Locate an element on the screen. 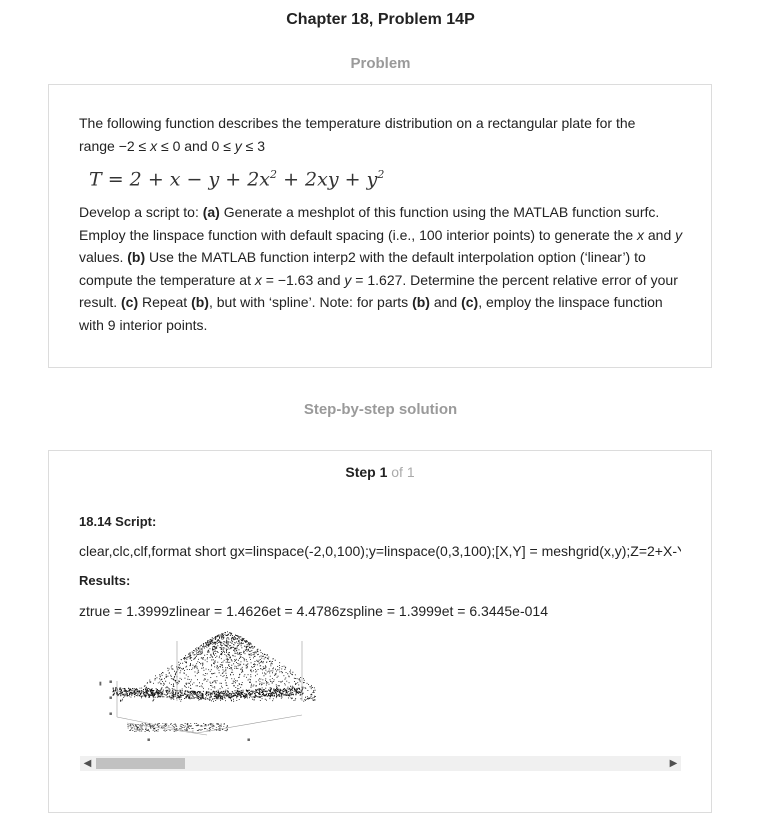 This screenshot has height=839, width=761. temperature-equation: T = 2 + x − y + 2x2 + 2xy + y2 is located at coordinates (236, 179).